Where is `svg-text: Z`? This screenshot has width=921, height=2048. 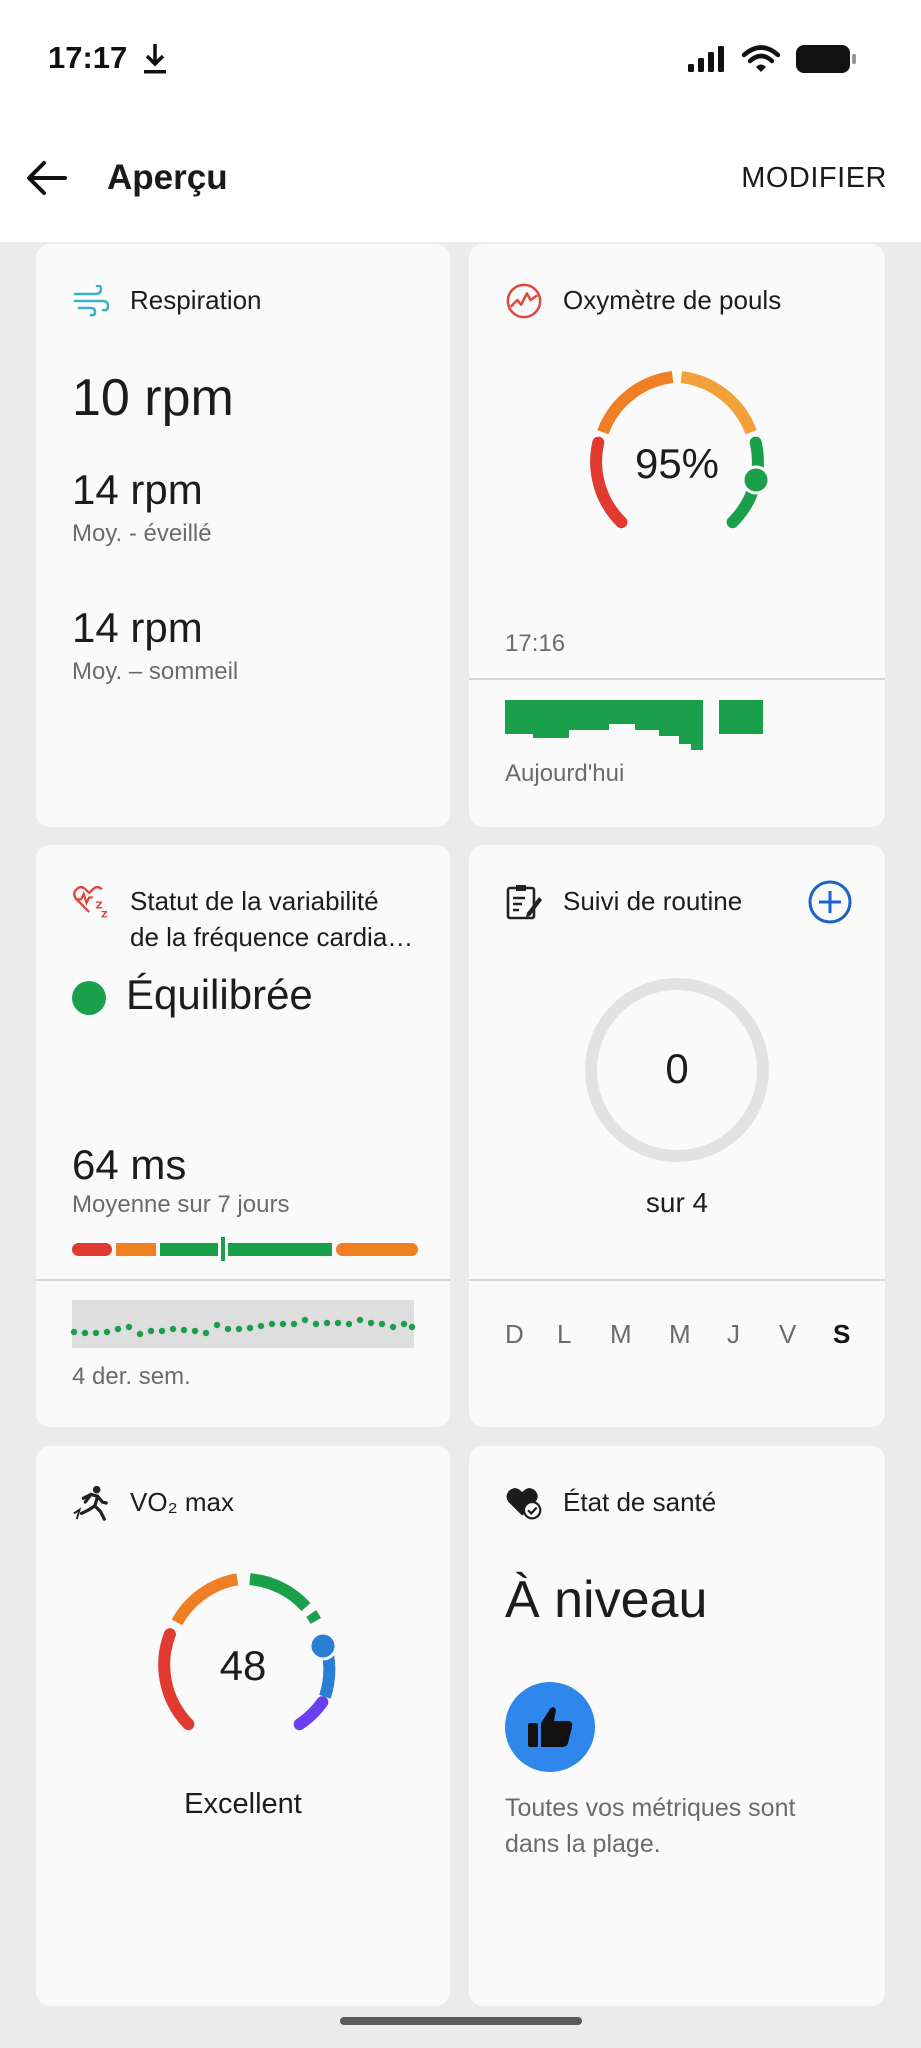
svg-text: Z is located at coordinates (104, 915).